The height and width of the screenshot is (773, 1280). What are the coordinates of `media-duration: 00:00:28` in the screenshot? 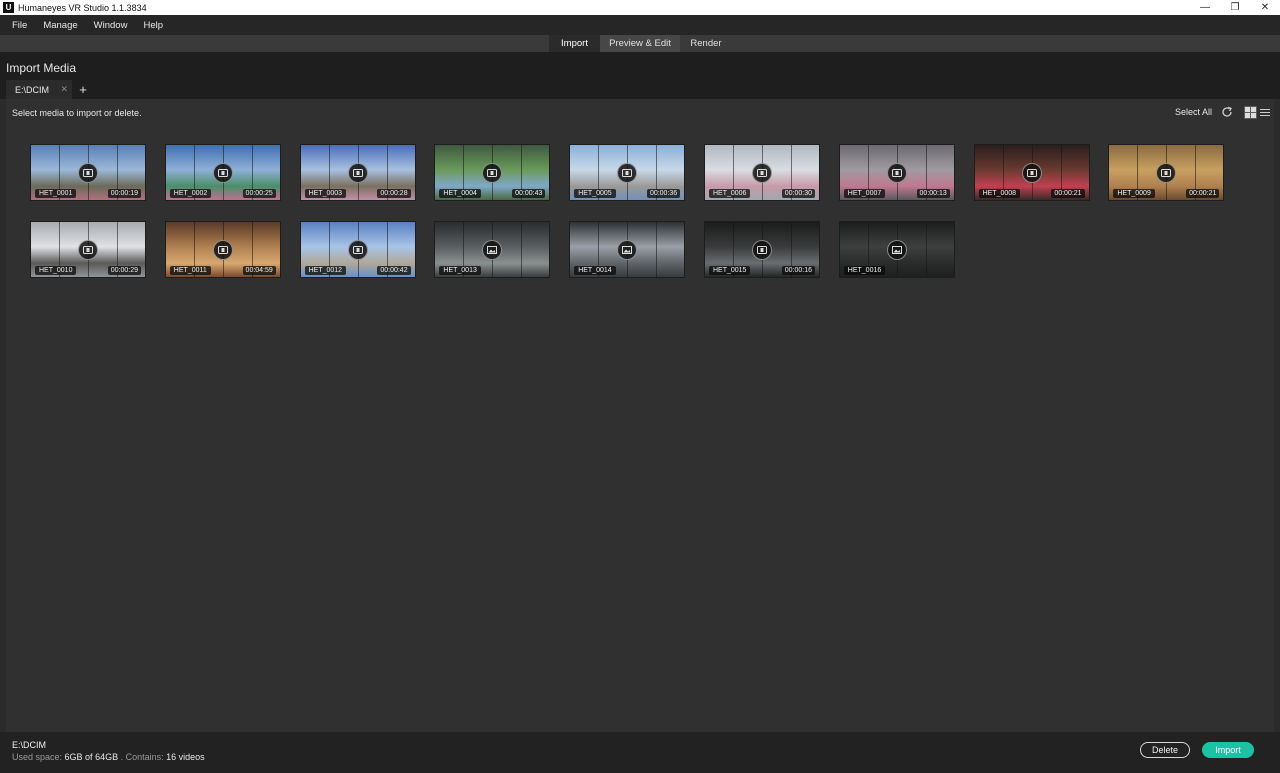 It's located at (394, 193).